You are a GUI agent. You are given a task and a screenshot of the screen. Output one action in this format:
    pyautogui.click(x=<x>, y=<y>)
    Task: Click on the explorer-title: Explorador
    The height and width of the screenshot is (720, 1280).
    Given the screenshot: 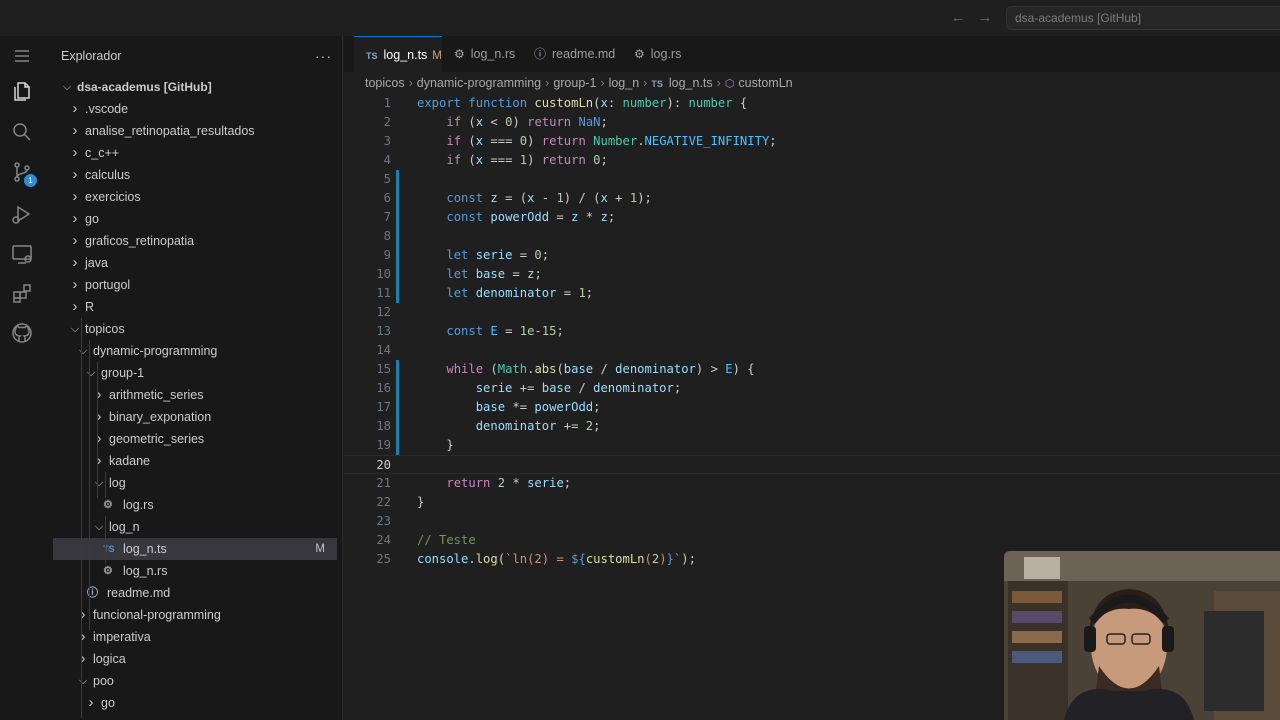 What is the action you would take?
    pyautogui.click(x=91, y=56)
    